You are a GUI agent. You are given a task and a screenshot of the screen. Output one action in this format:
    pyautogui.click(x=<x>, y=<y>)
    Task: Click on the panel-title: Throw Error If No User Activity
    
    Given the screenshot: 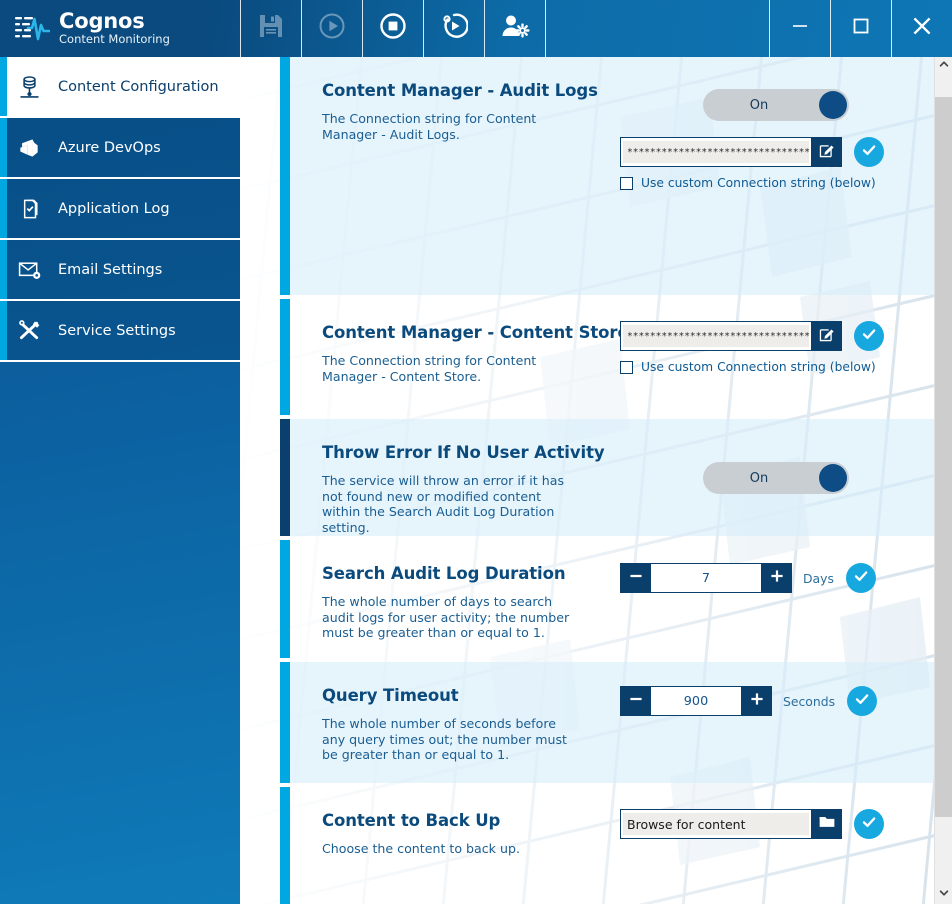 What is the action you would take?
    pyautogui.click(x=463, y=452)
    